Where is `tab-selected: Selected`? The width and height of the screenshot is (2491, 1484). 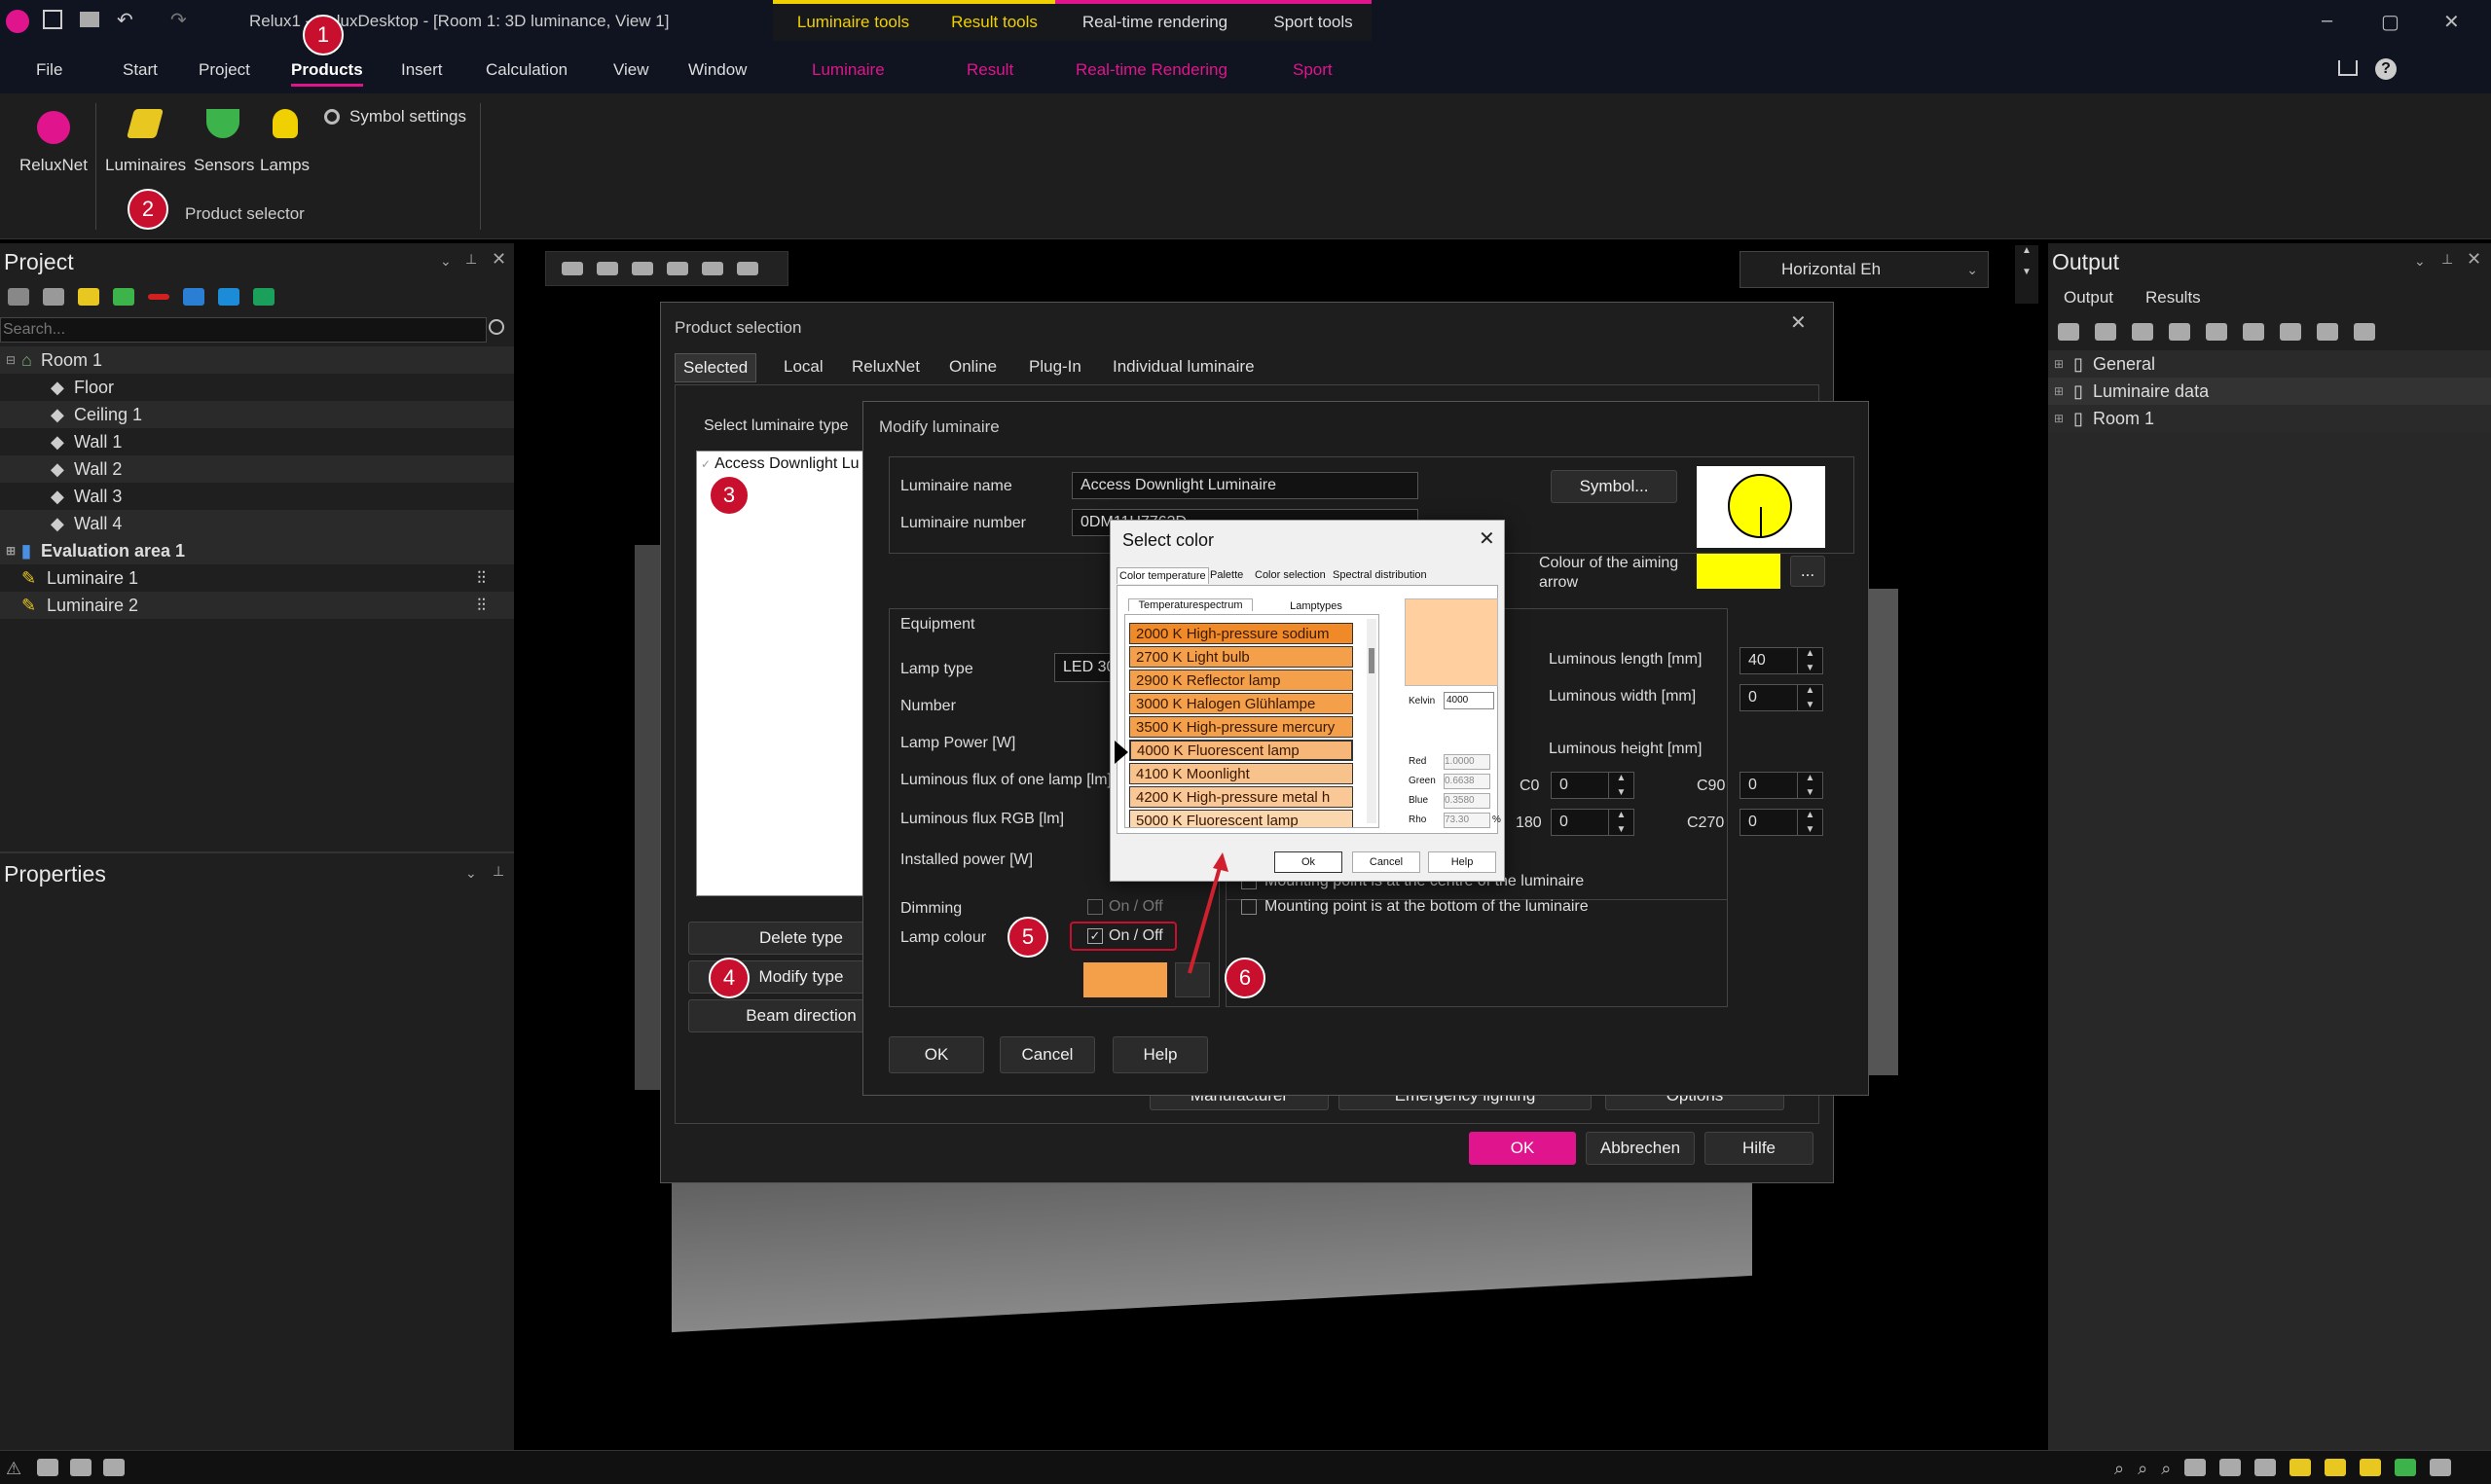 tab-selected: Selected is located at coordinates (716, 367).